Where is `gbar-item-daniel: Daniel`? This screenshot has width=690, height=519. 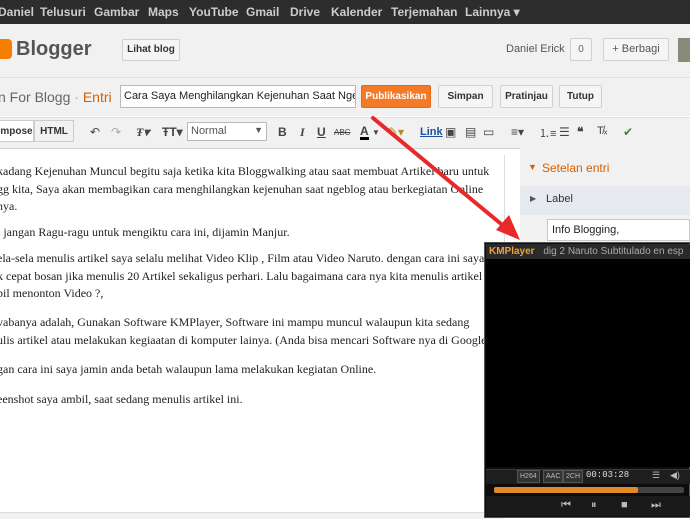
gbar-item-daniel: Daniel is located at coordinates (17, 12).